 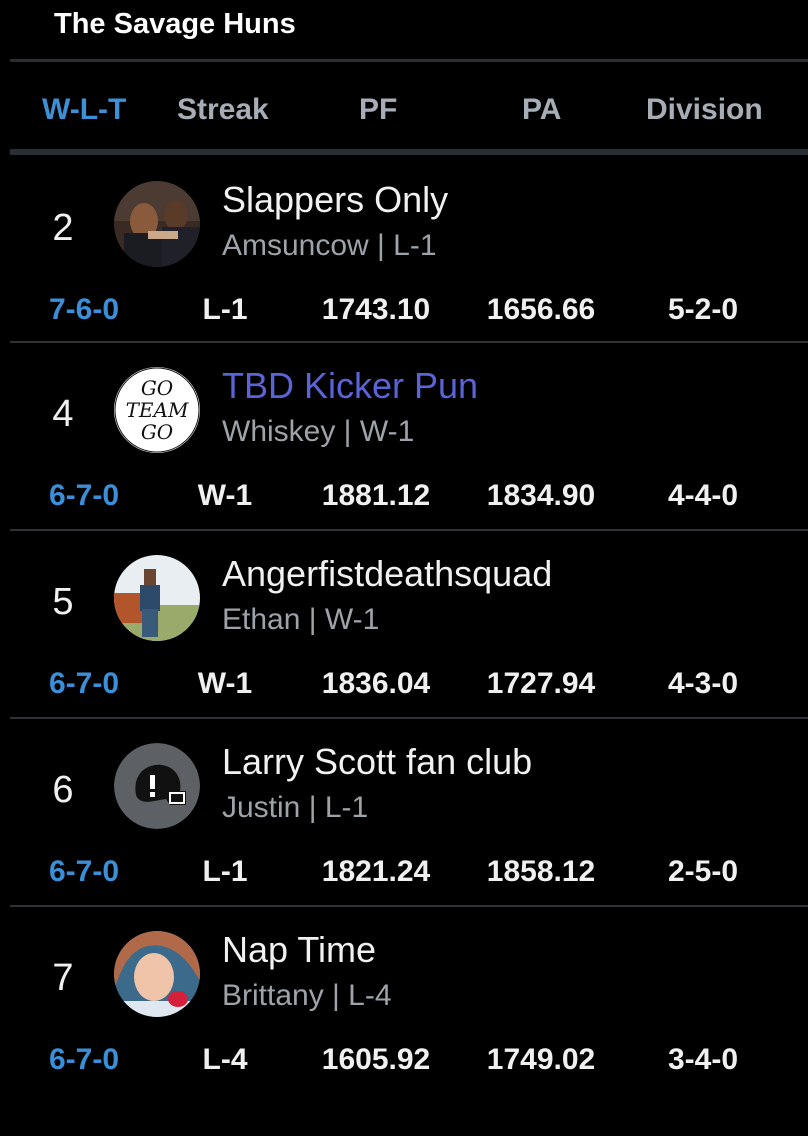 I want to click on team-division-record: 3-4-0, so click(x=703, y=1059).